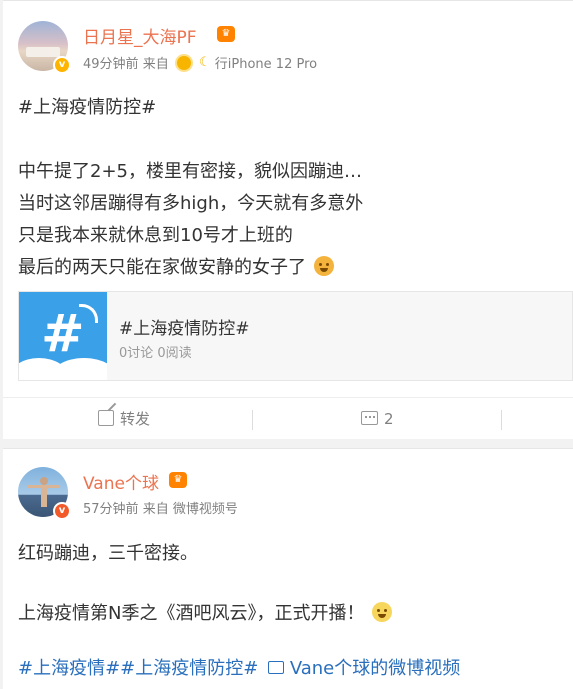 The image size is (573, 689). I want to click on post-text-line: 只是我本来就休息到10号才上班的, so click(155, 235).